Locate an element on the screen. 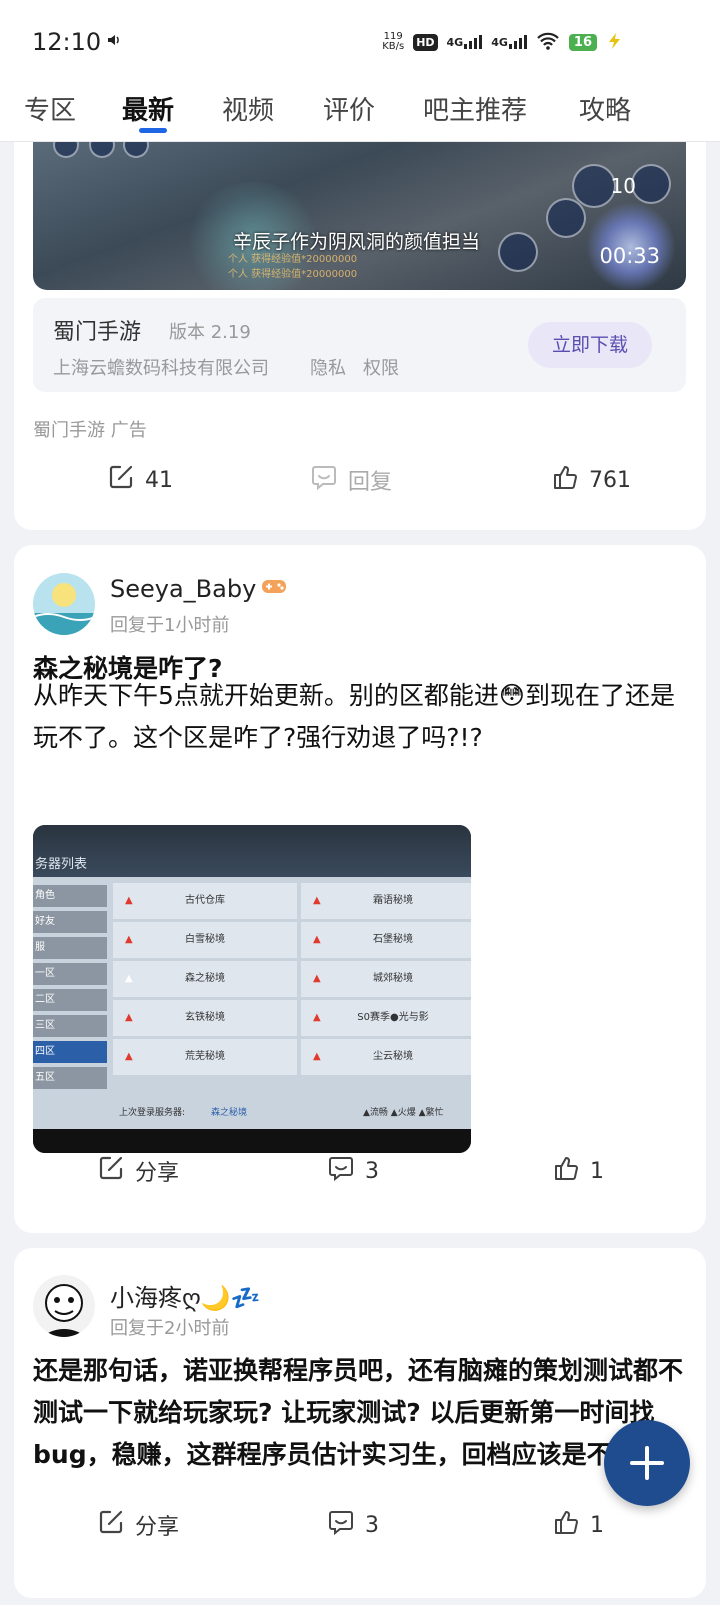 The image size is (720, 1605). tab-guides: 攻略 is located at coordinates (605, 108).